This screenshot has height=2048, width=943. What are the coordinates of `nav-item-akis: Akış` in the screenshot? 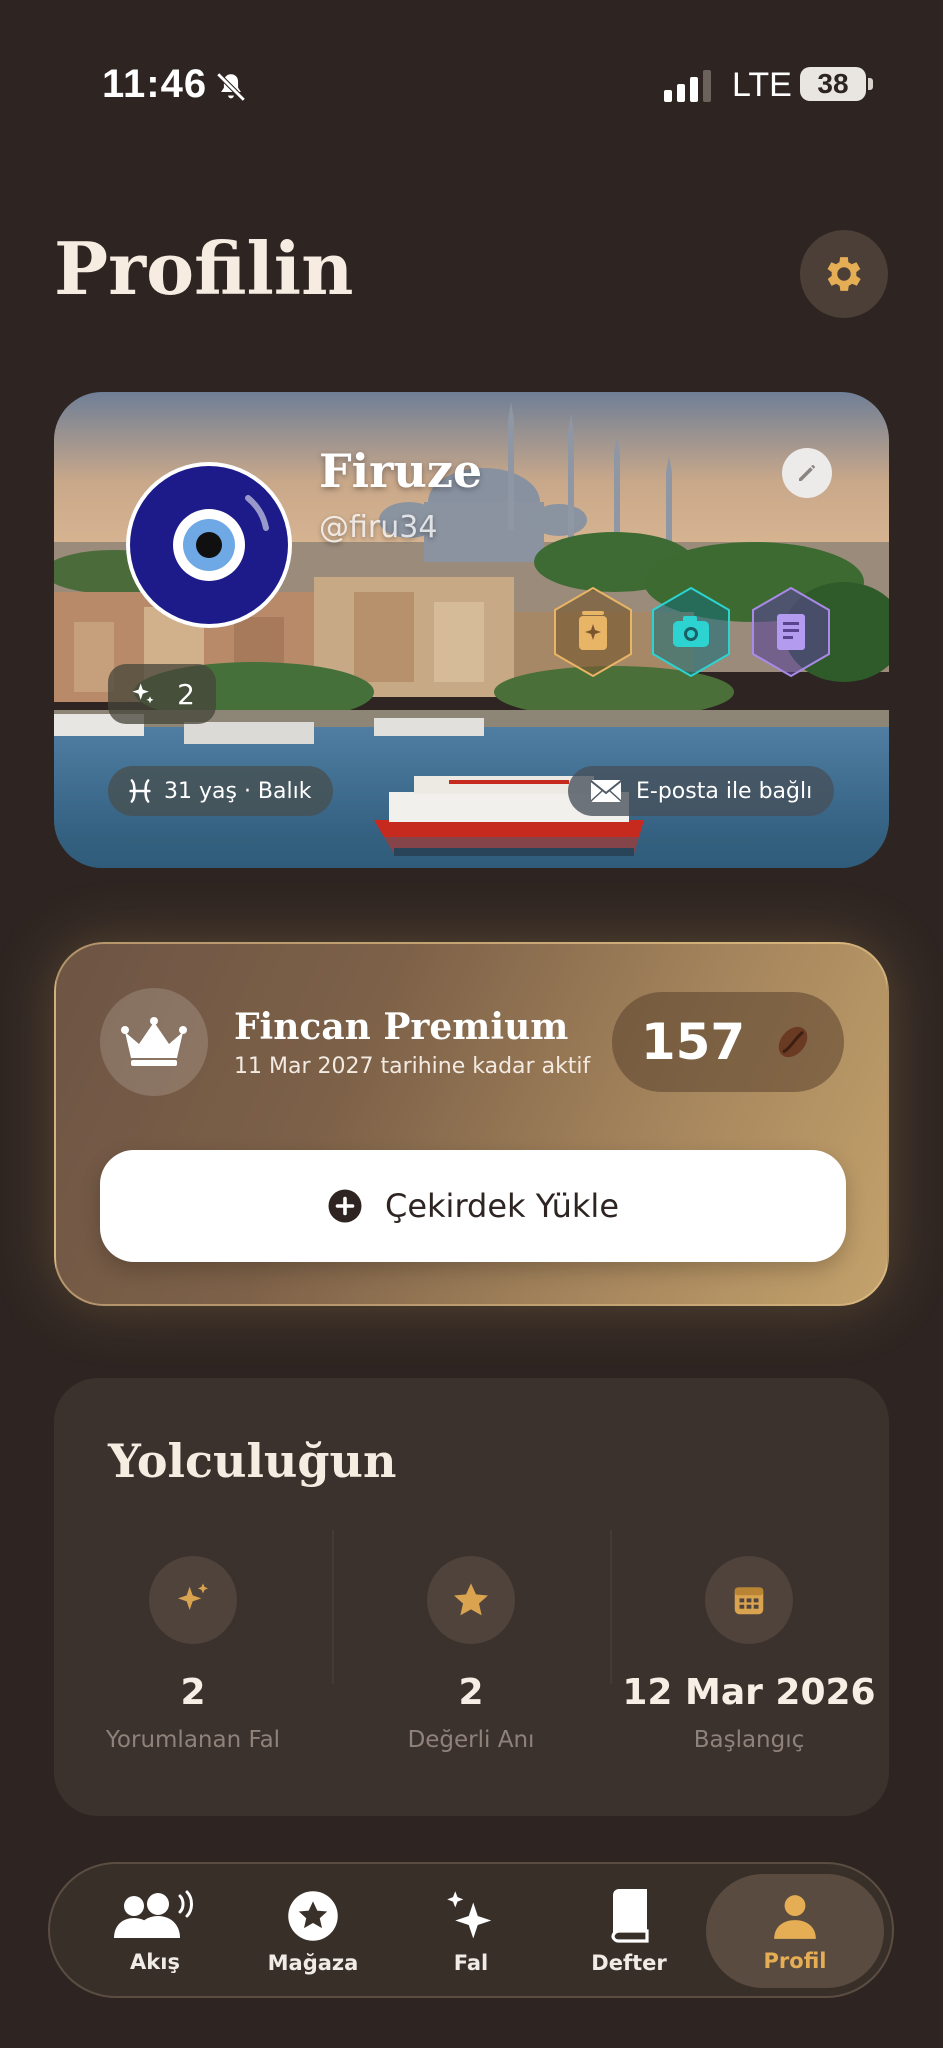 It's located at (155, 1932).